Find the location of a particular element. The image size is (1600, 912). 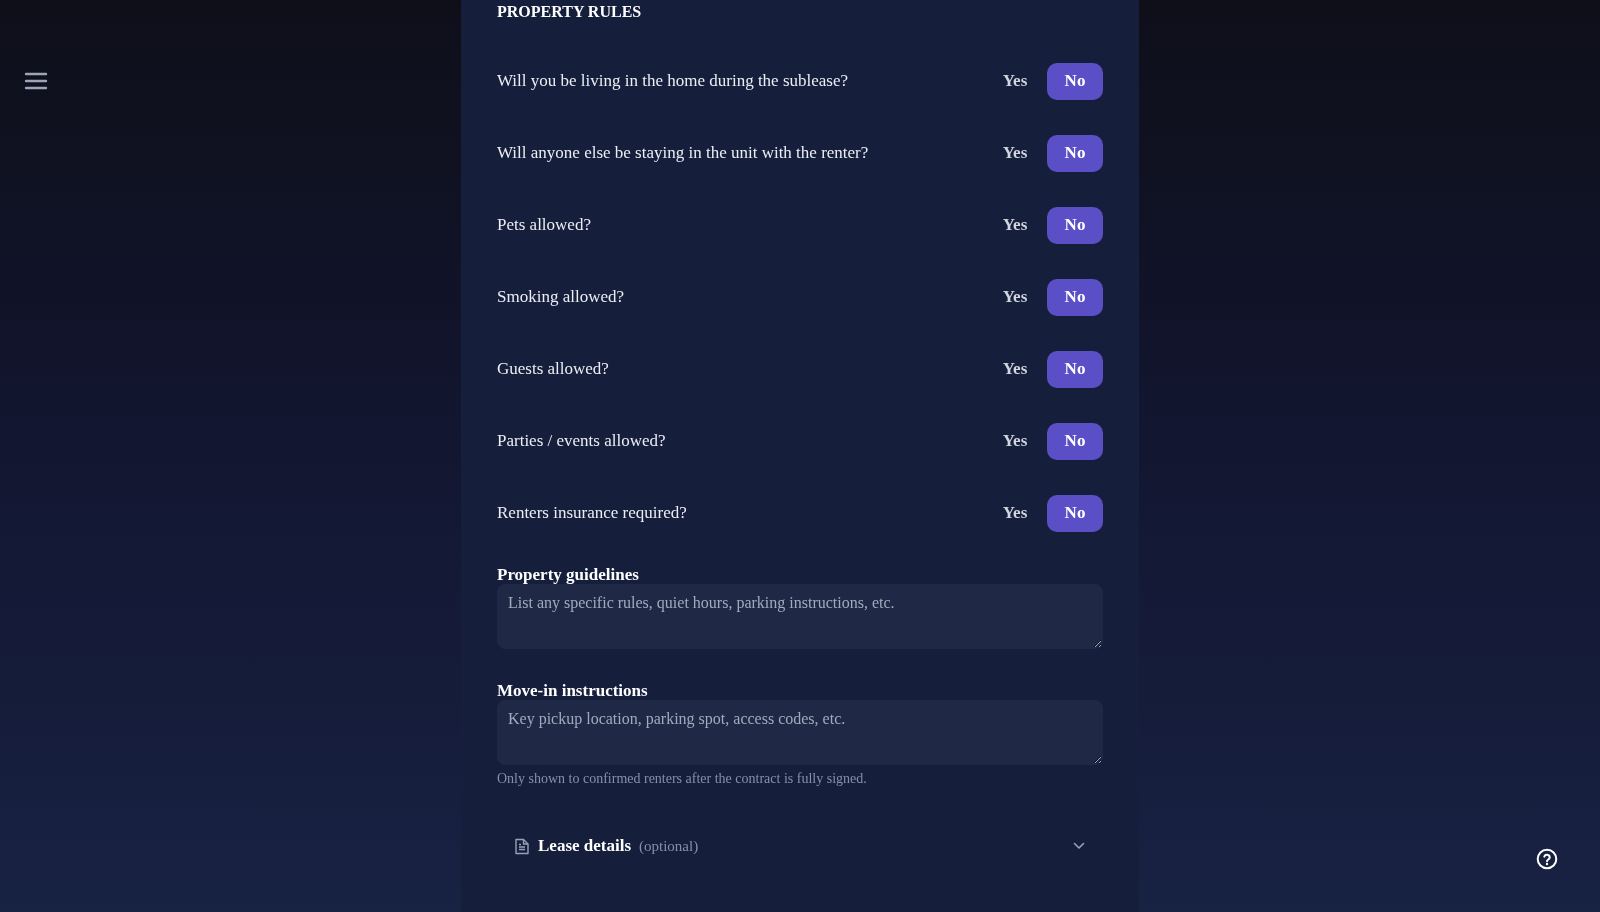

text-area: Key pickup location, parking spot, access codes, etc. is located at coordinates (800, 732).